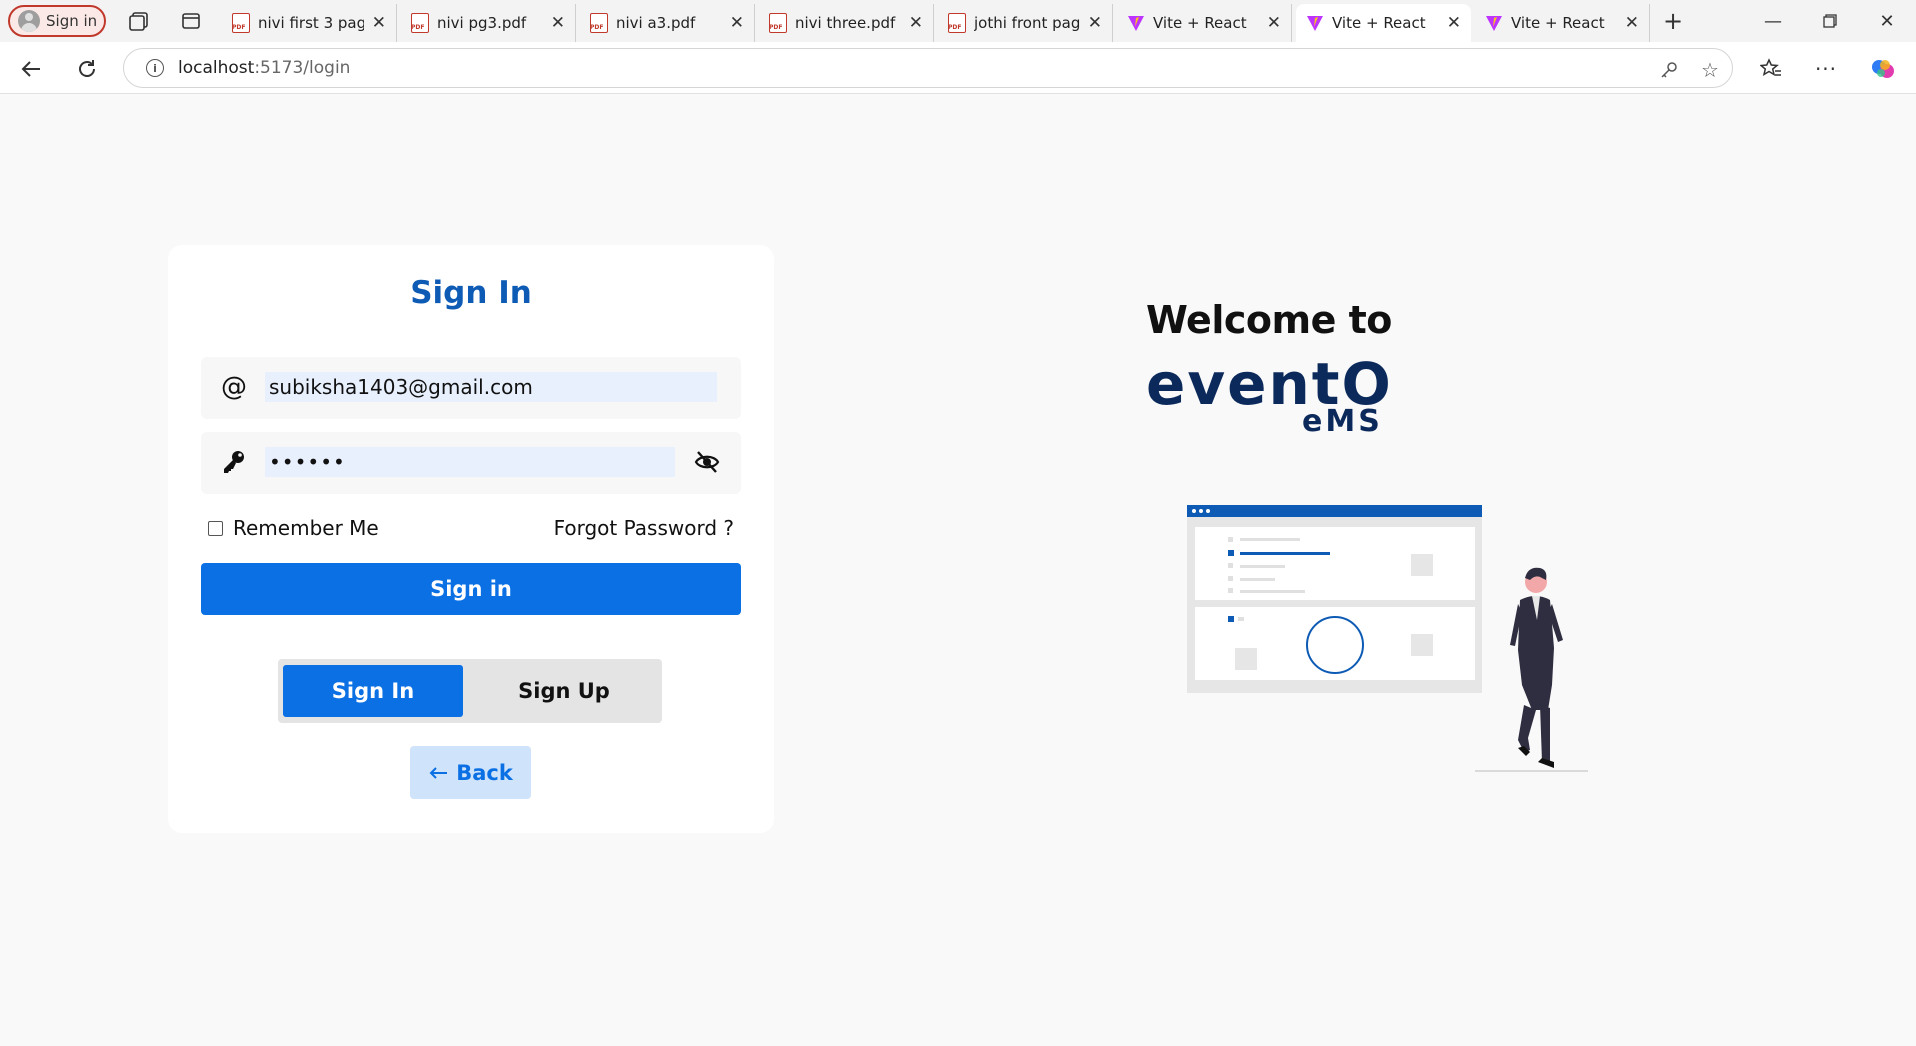  I want to click on tab-nivi-three: nivi three.pdf ✕, so click(846, 23).